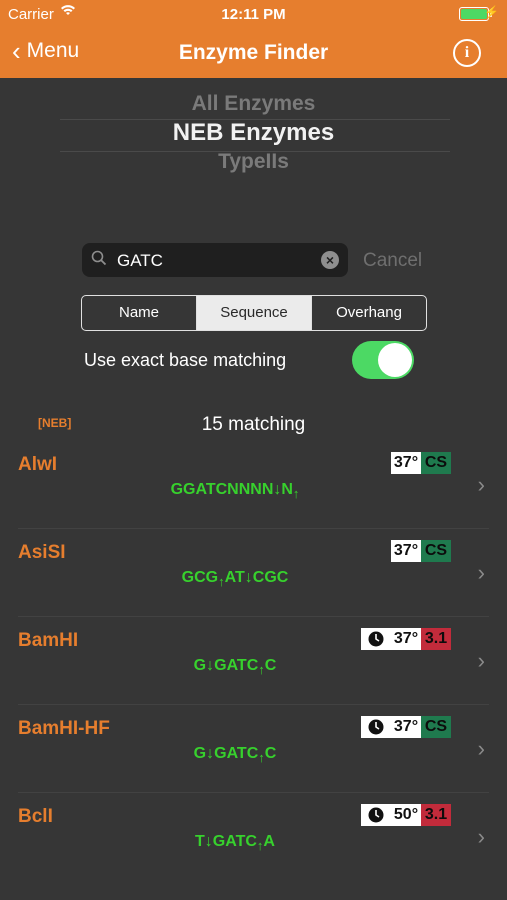 The width and height of the screenshot is (507, 900). I want to click on sequence-part: GCG, so click(200, 577).